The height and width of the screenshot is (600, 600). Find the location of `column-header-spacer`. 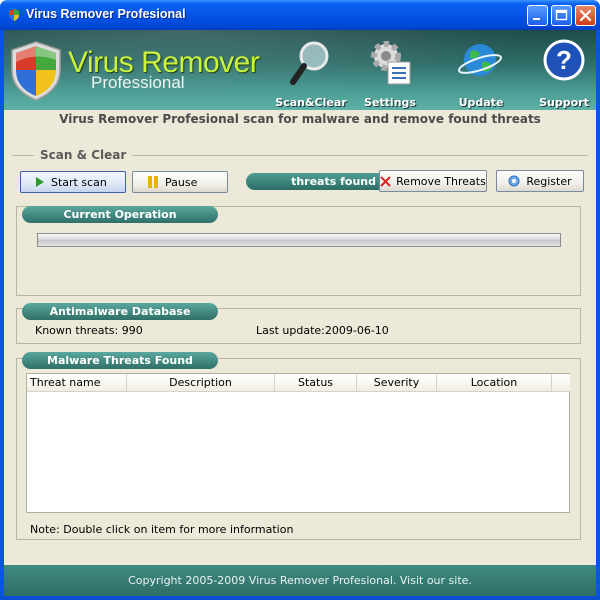

column-header-spacer is located at coordinates (561, 383).